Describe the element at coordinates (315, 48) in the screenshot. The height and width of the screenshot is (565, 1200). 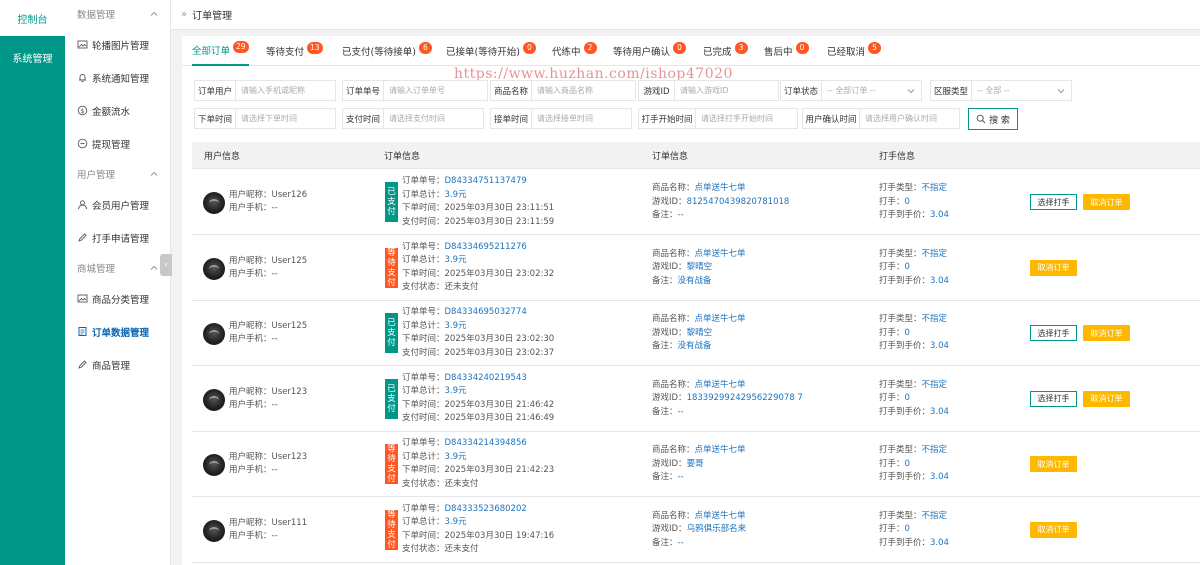
I see `count-badge: 13` at that location.